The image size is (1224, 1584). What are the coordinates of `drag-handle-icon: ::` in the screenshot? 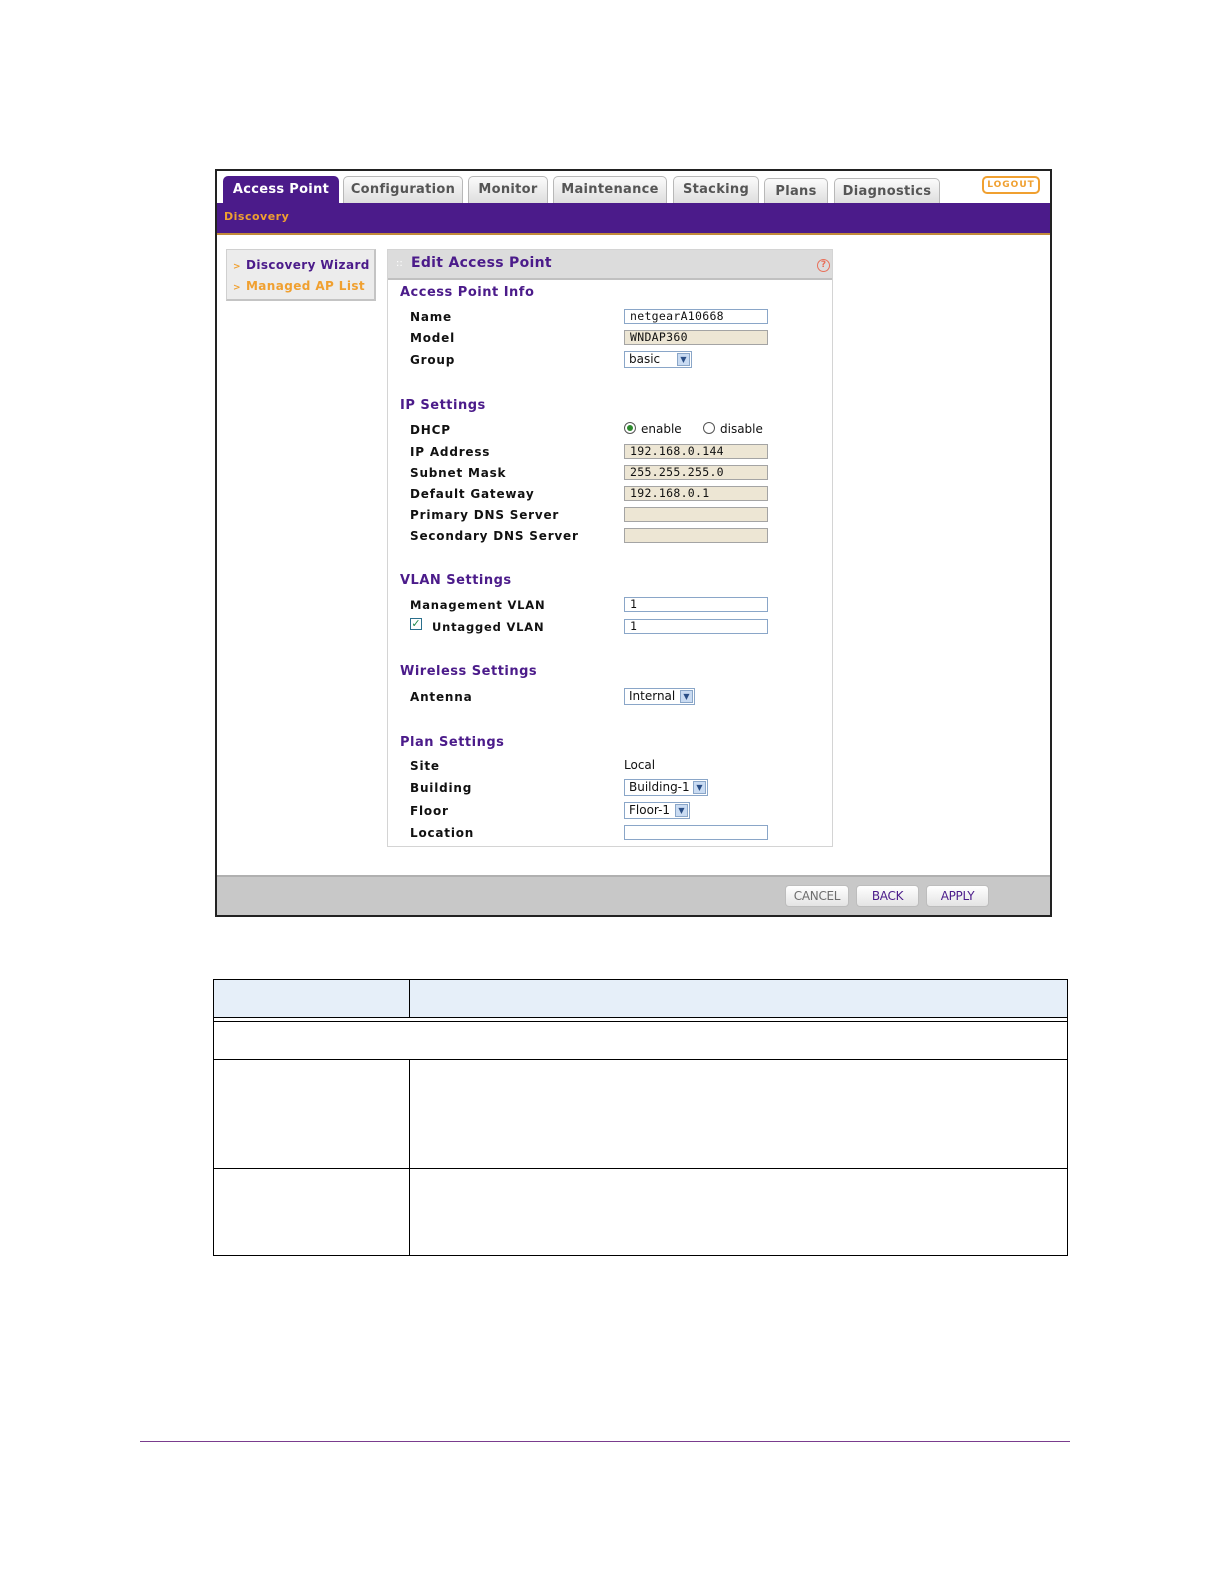 It's located at (399, 263).